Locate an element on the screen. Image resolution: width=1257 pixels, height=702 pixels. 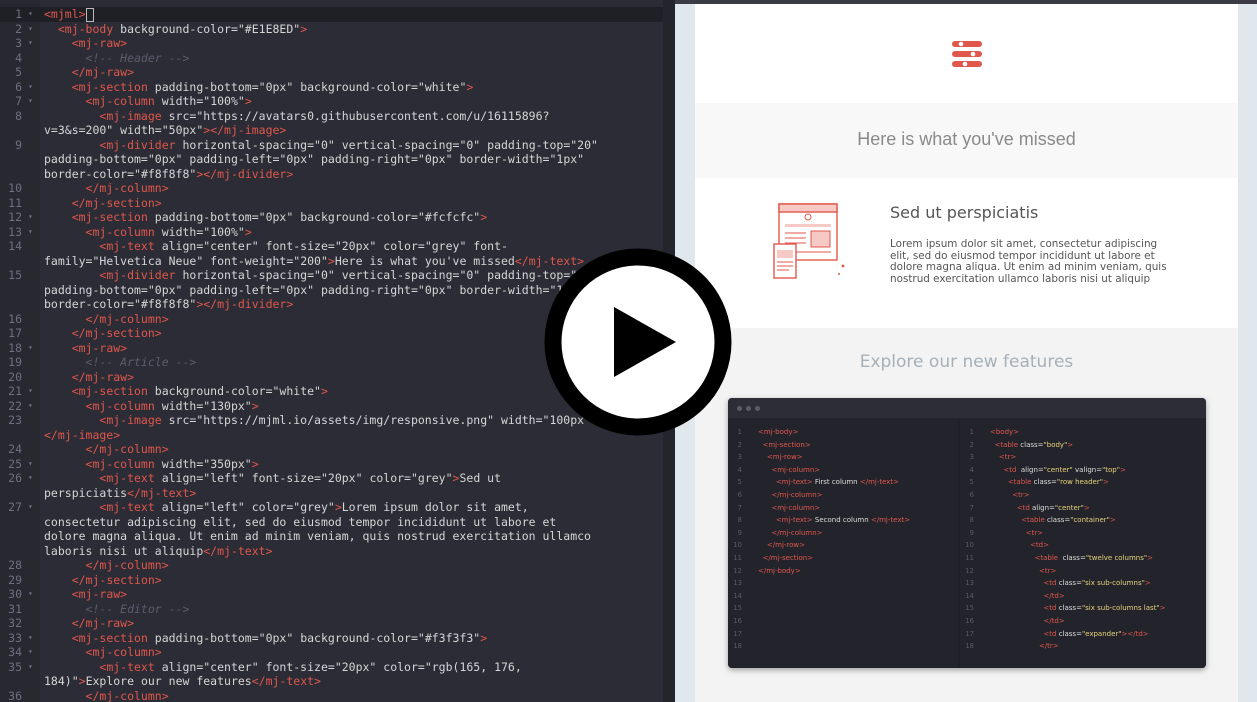
screenshot-code-text: <mj-body> is located at coordinates (778, 432).